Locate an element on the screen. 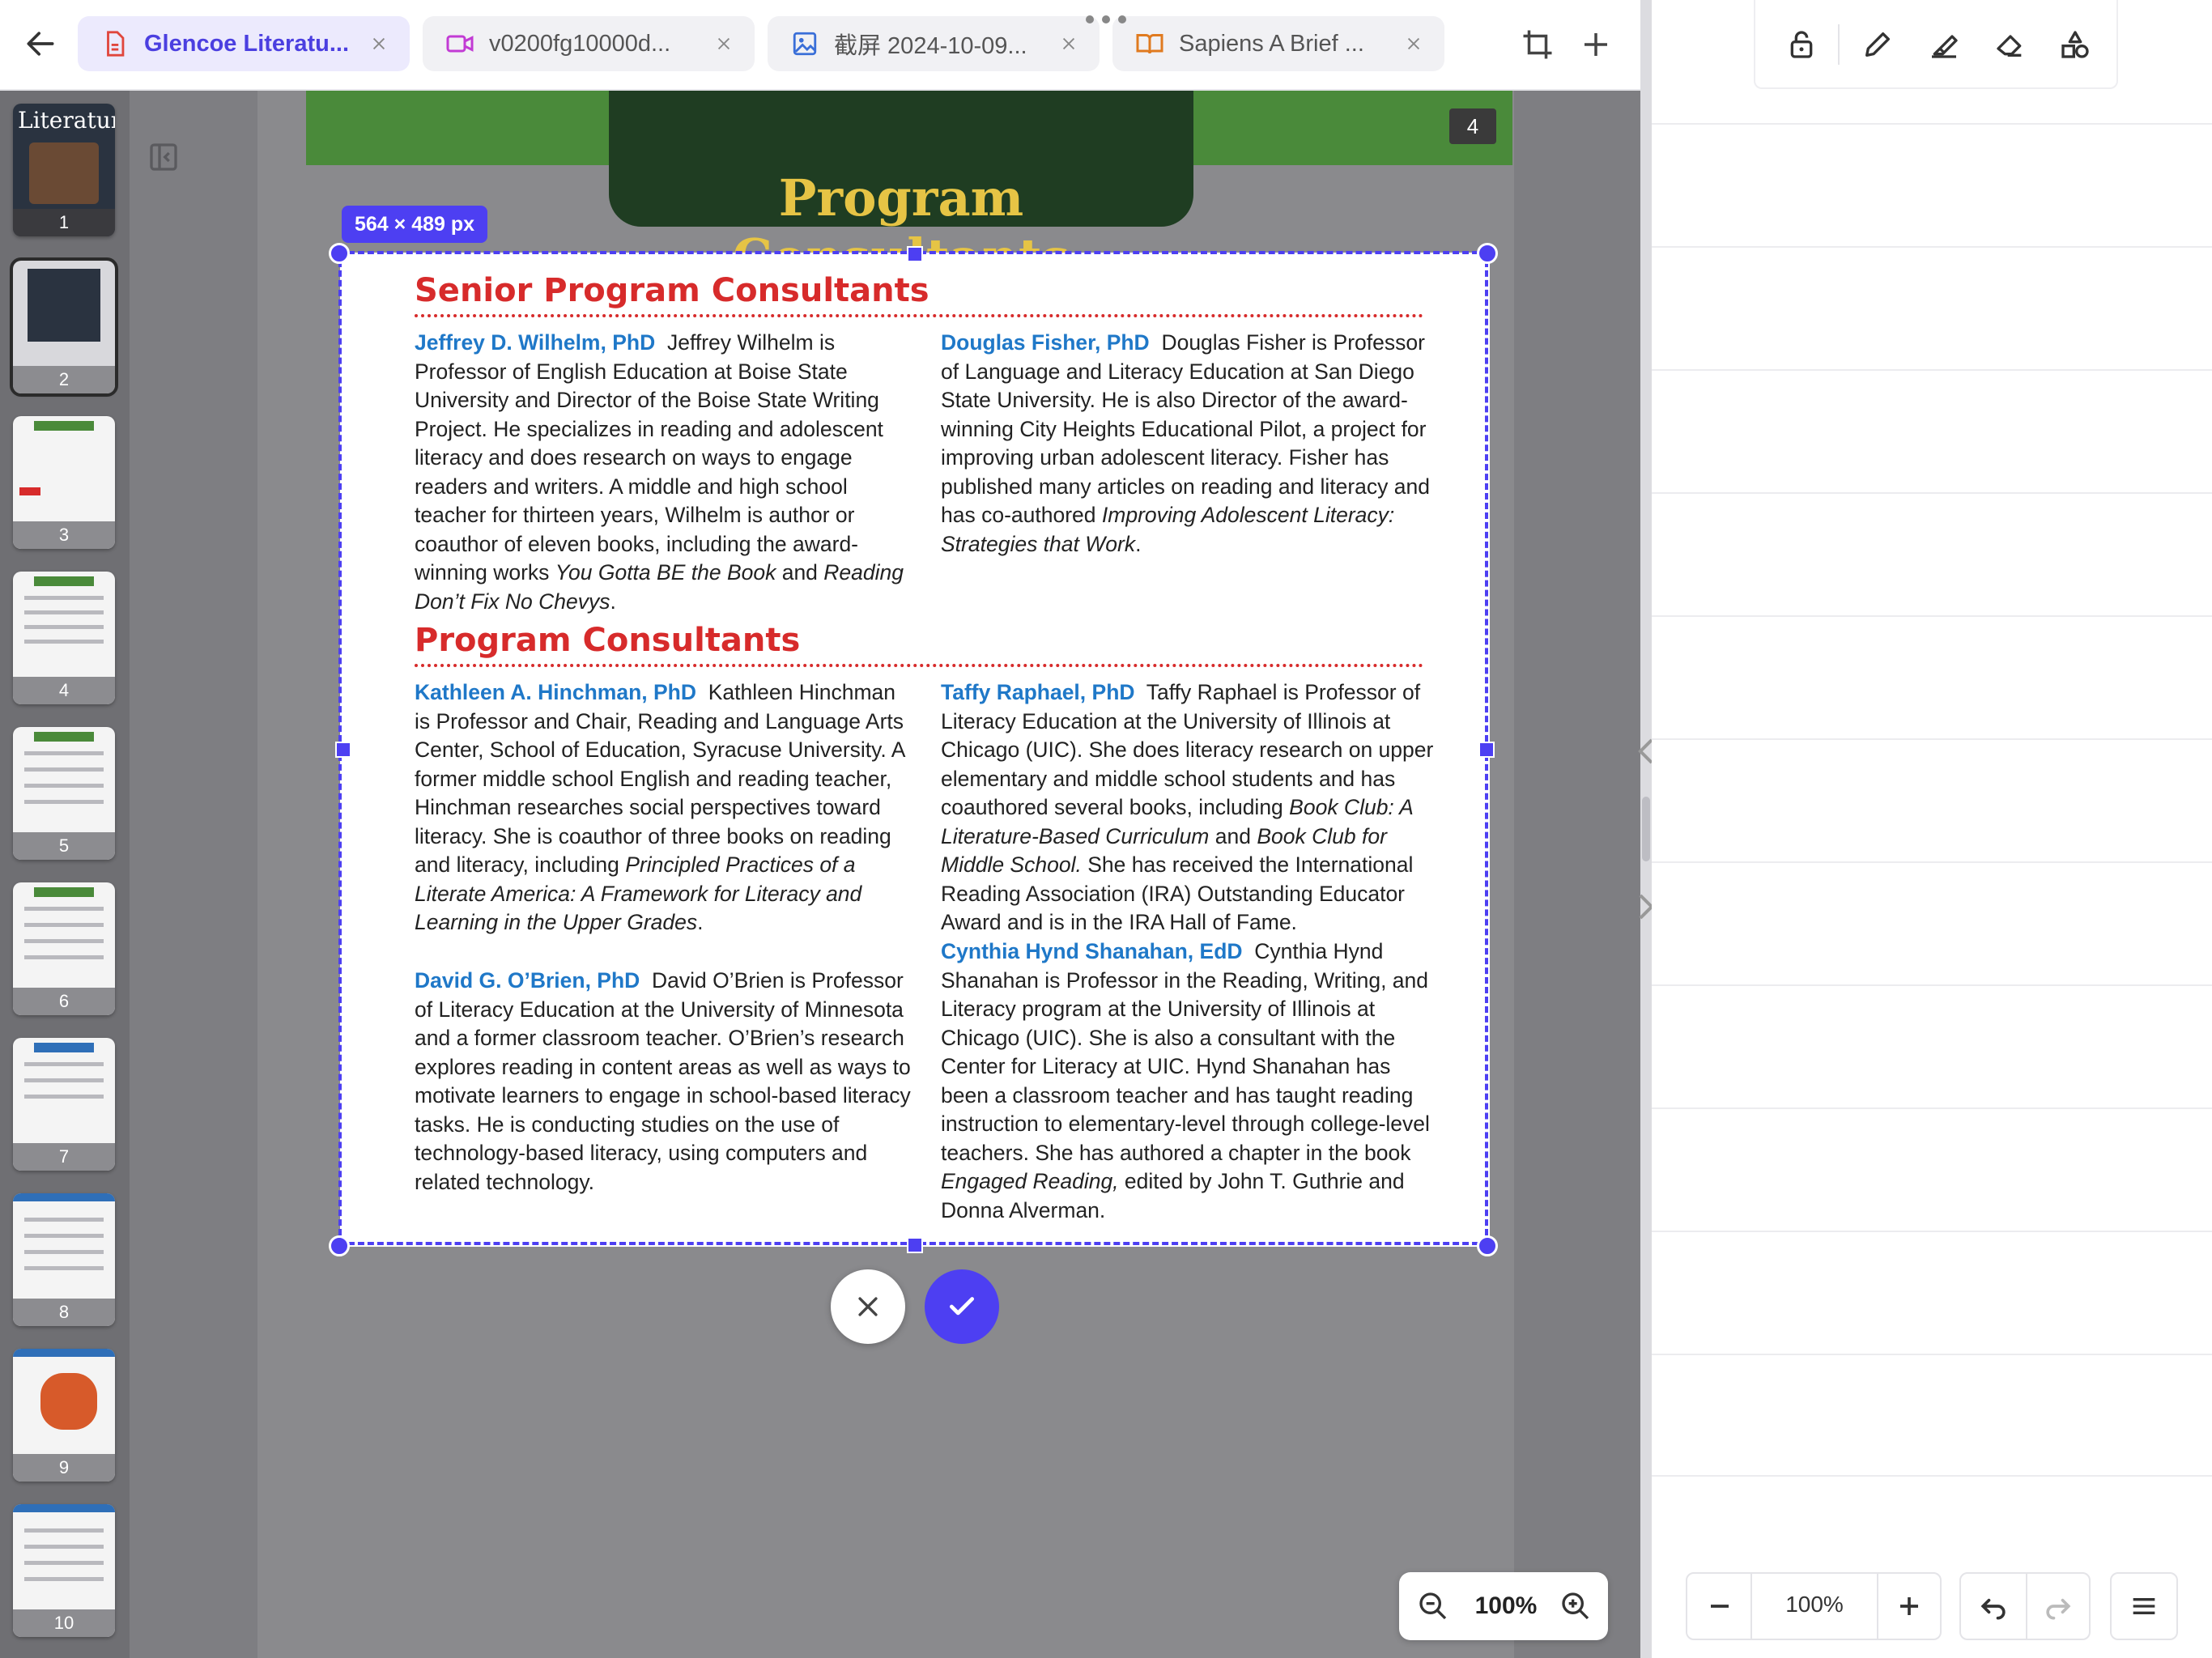 This screenshot has height=1658, width=2212. shapes-icon is located at coordinates (2075, 44).